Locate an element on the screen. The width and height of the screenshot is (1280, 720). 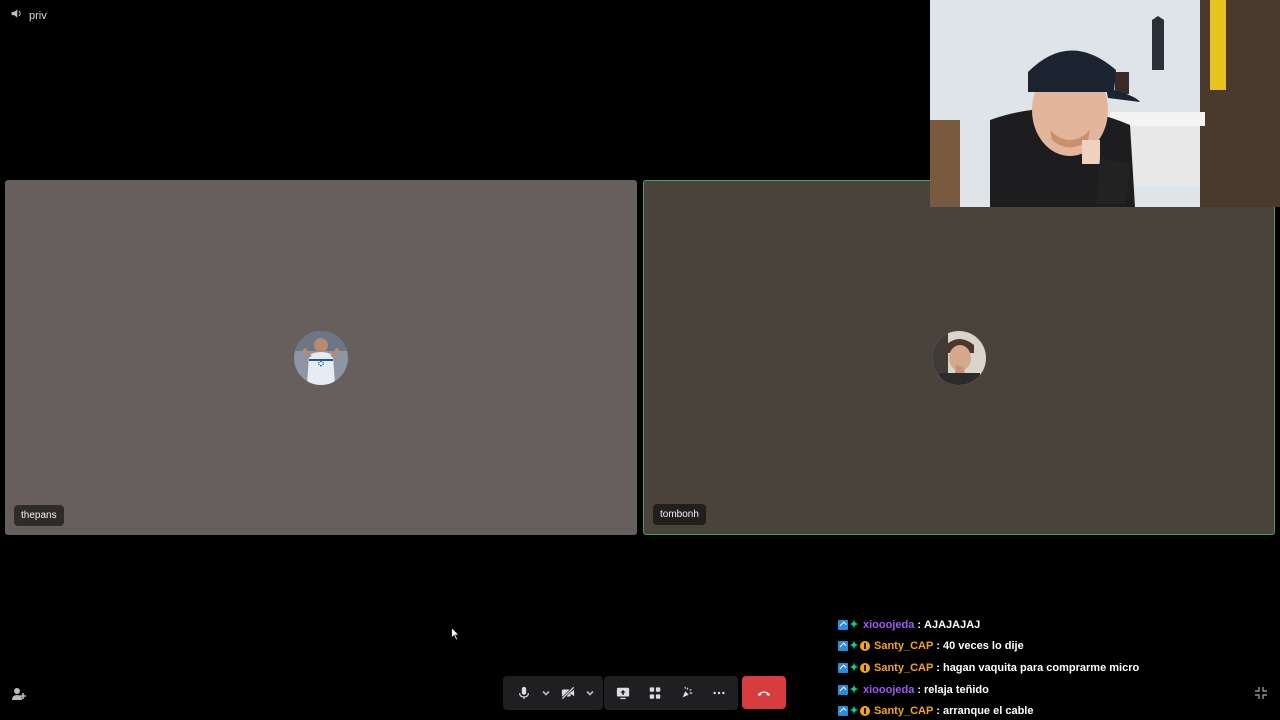
chat-message: ✦ xiooojeda : AJAJAJAJ is located at coordinates (1053, 625).